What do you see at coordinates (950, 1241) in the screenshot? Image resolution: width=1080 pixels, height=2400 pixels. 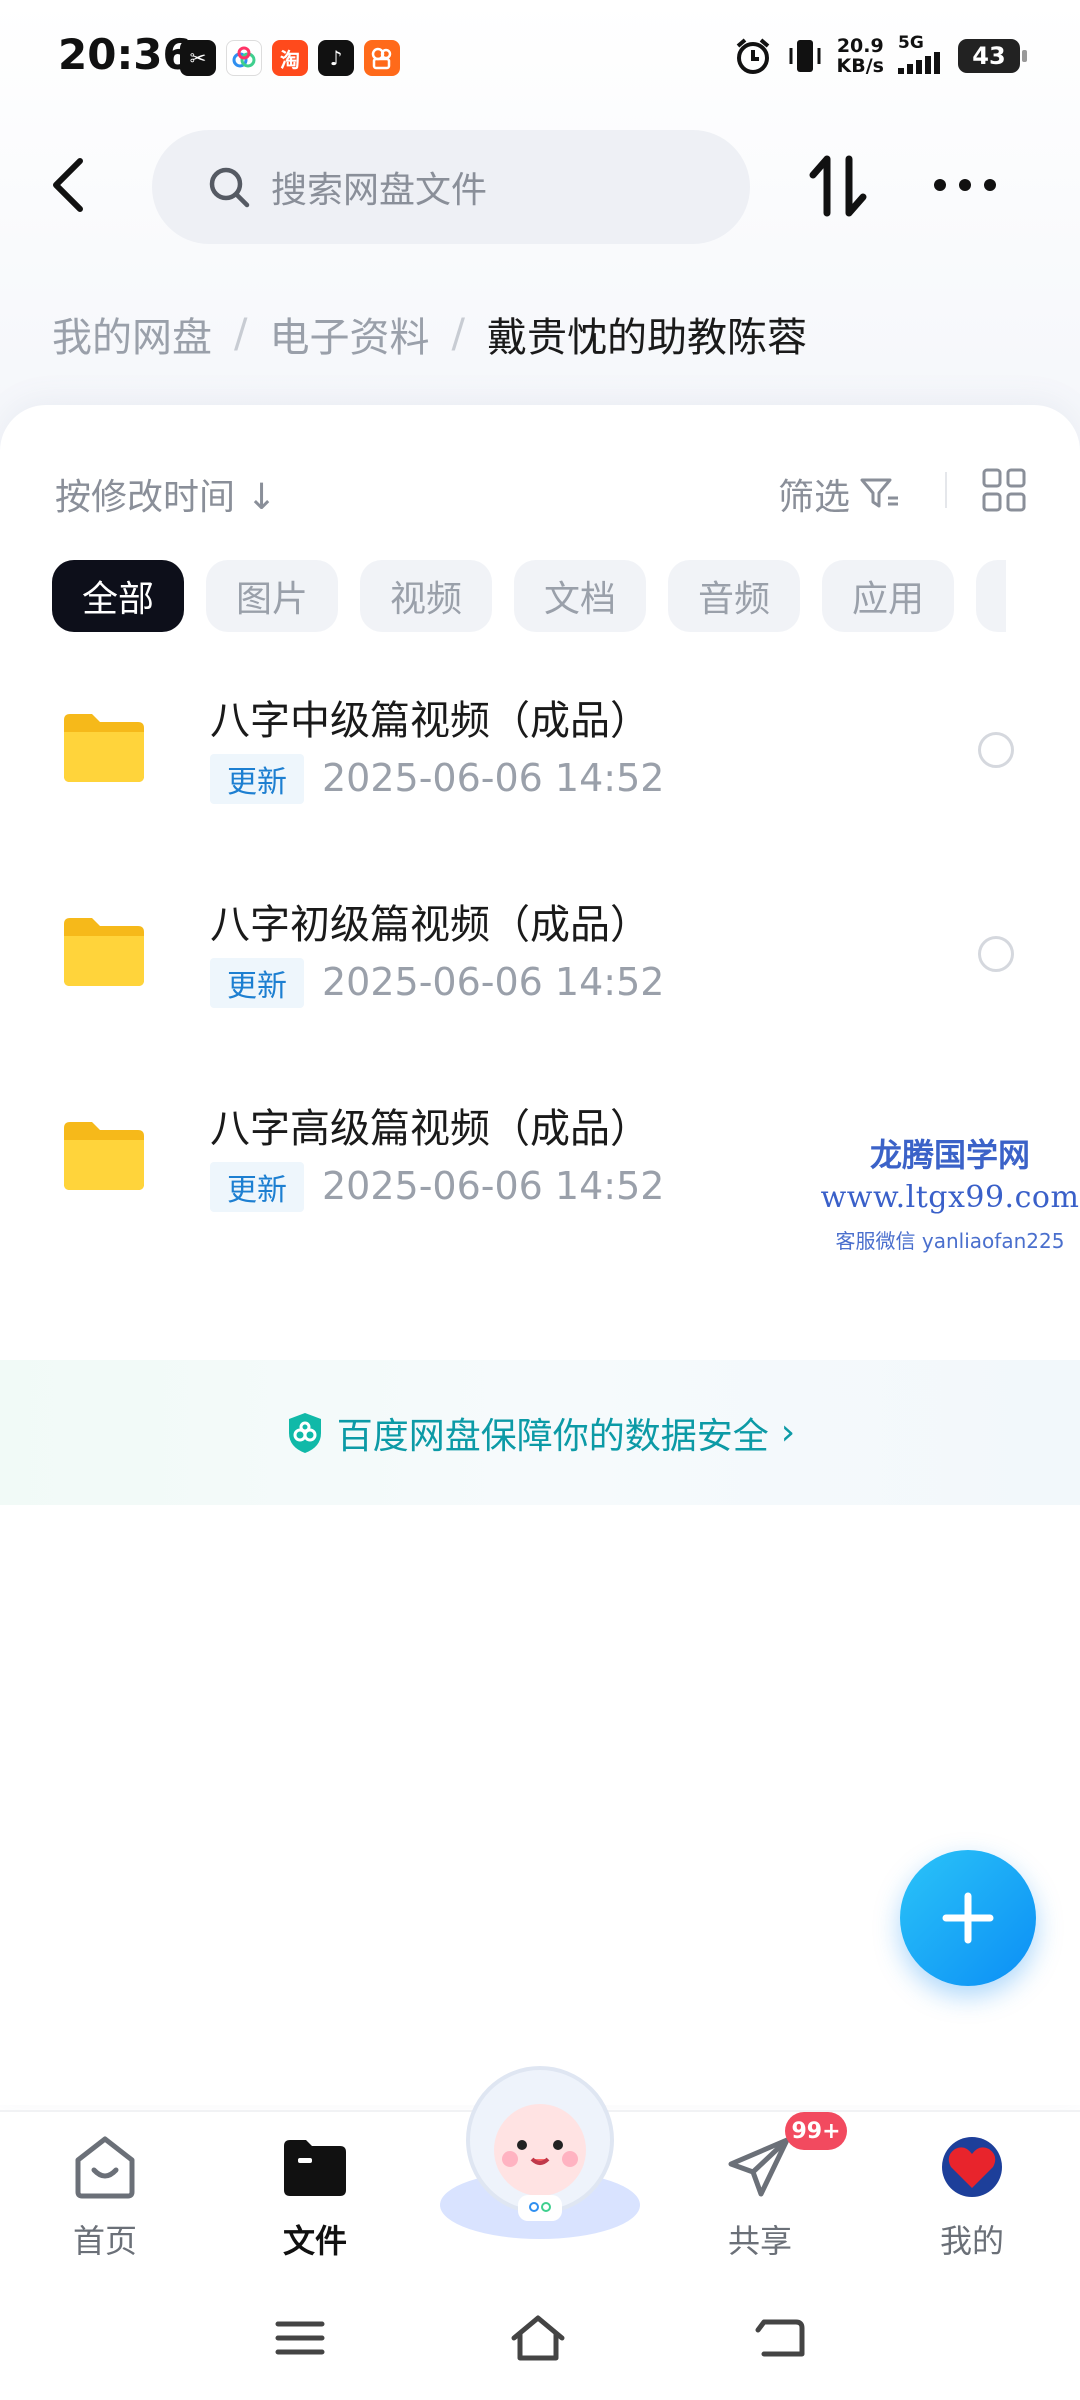 I see `watermark-contact: 客服微信 yanliaofan225` at bounding box center [950, 1241].